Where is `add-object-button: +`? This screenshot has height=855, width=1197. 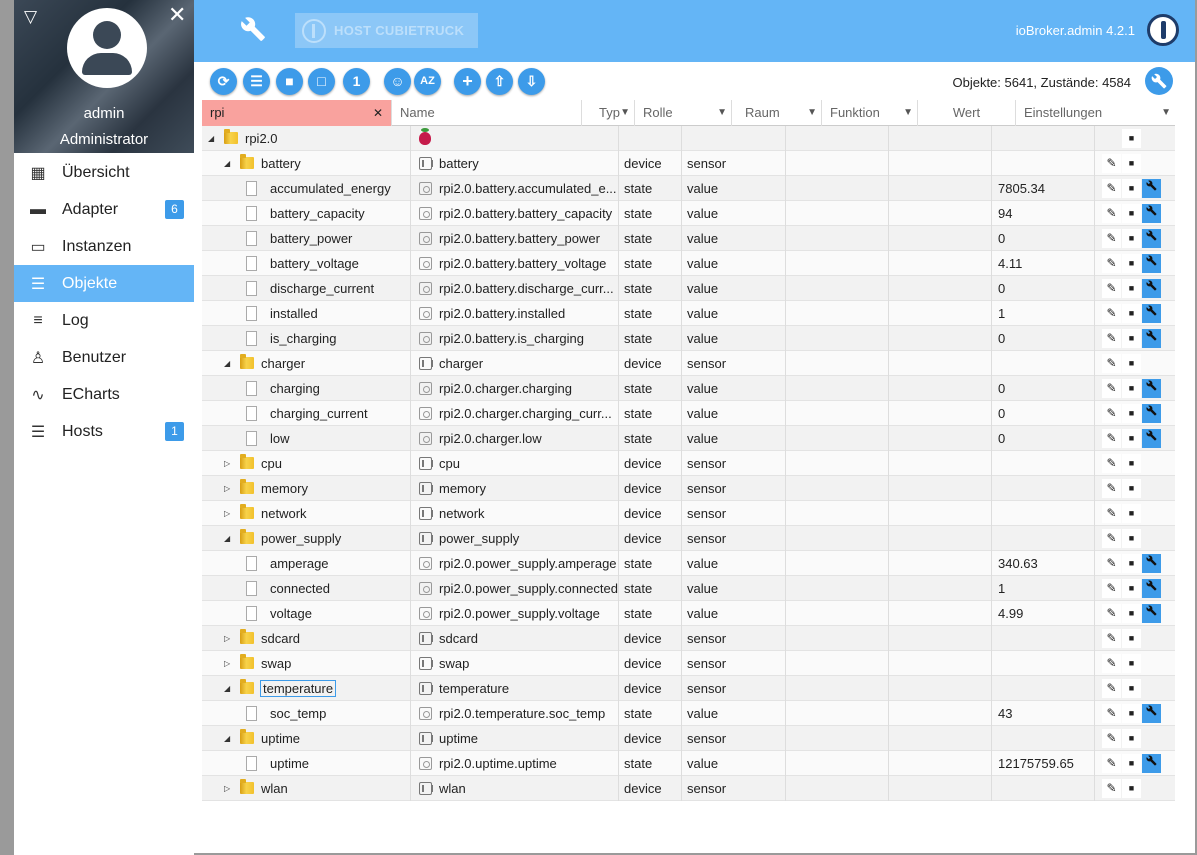 add-object-button: + is located at coordinates (467, 81).